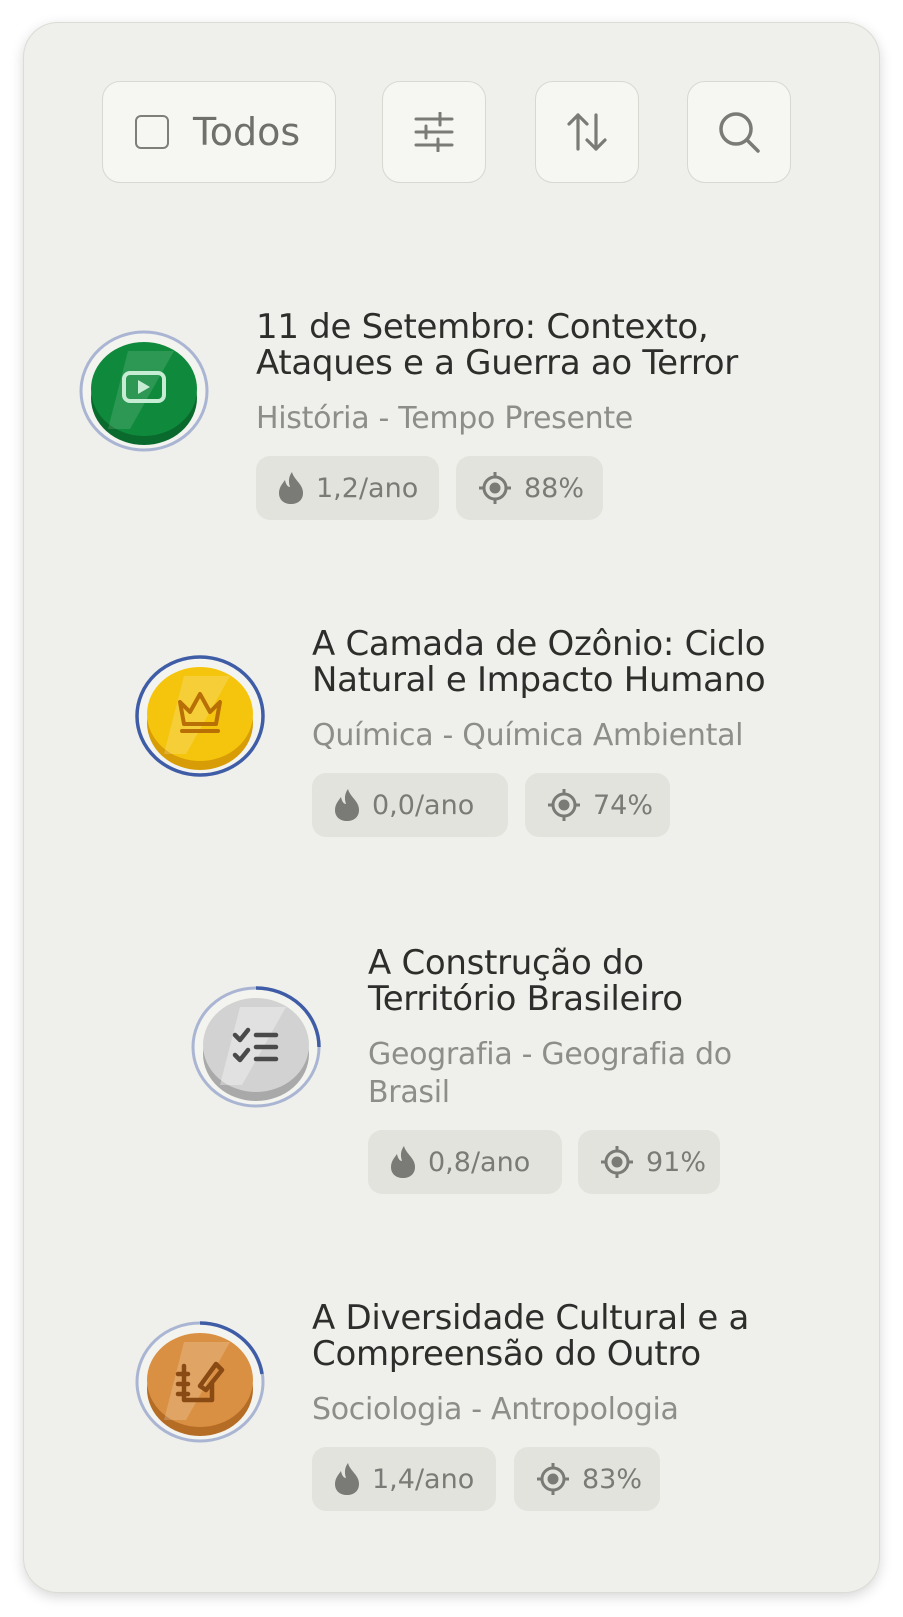 The width and height of the screenshot is (903, 1617). What do you see at coordinates (247, 132) in the screenshot?
I see `select-all-label: Todos` at bounding box center [247, 132].